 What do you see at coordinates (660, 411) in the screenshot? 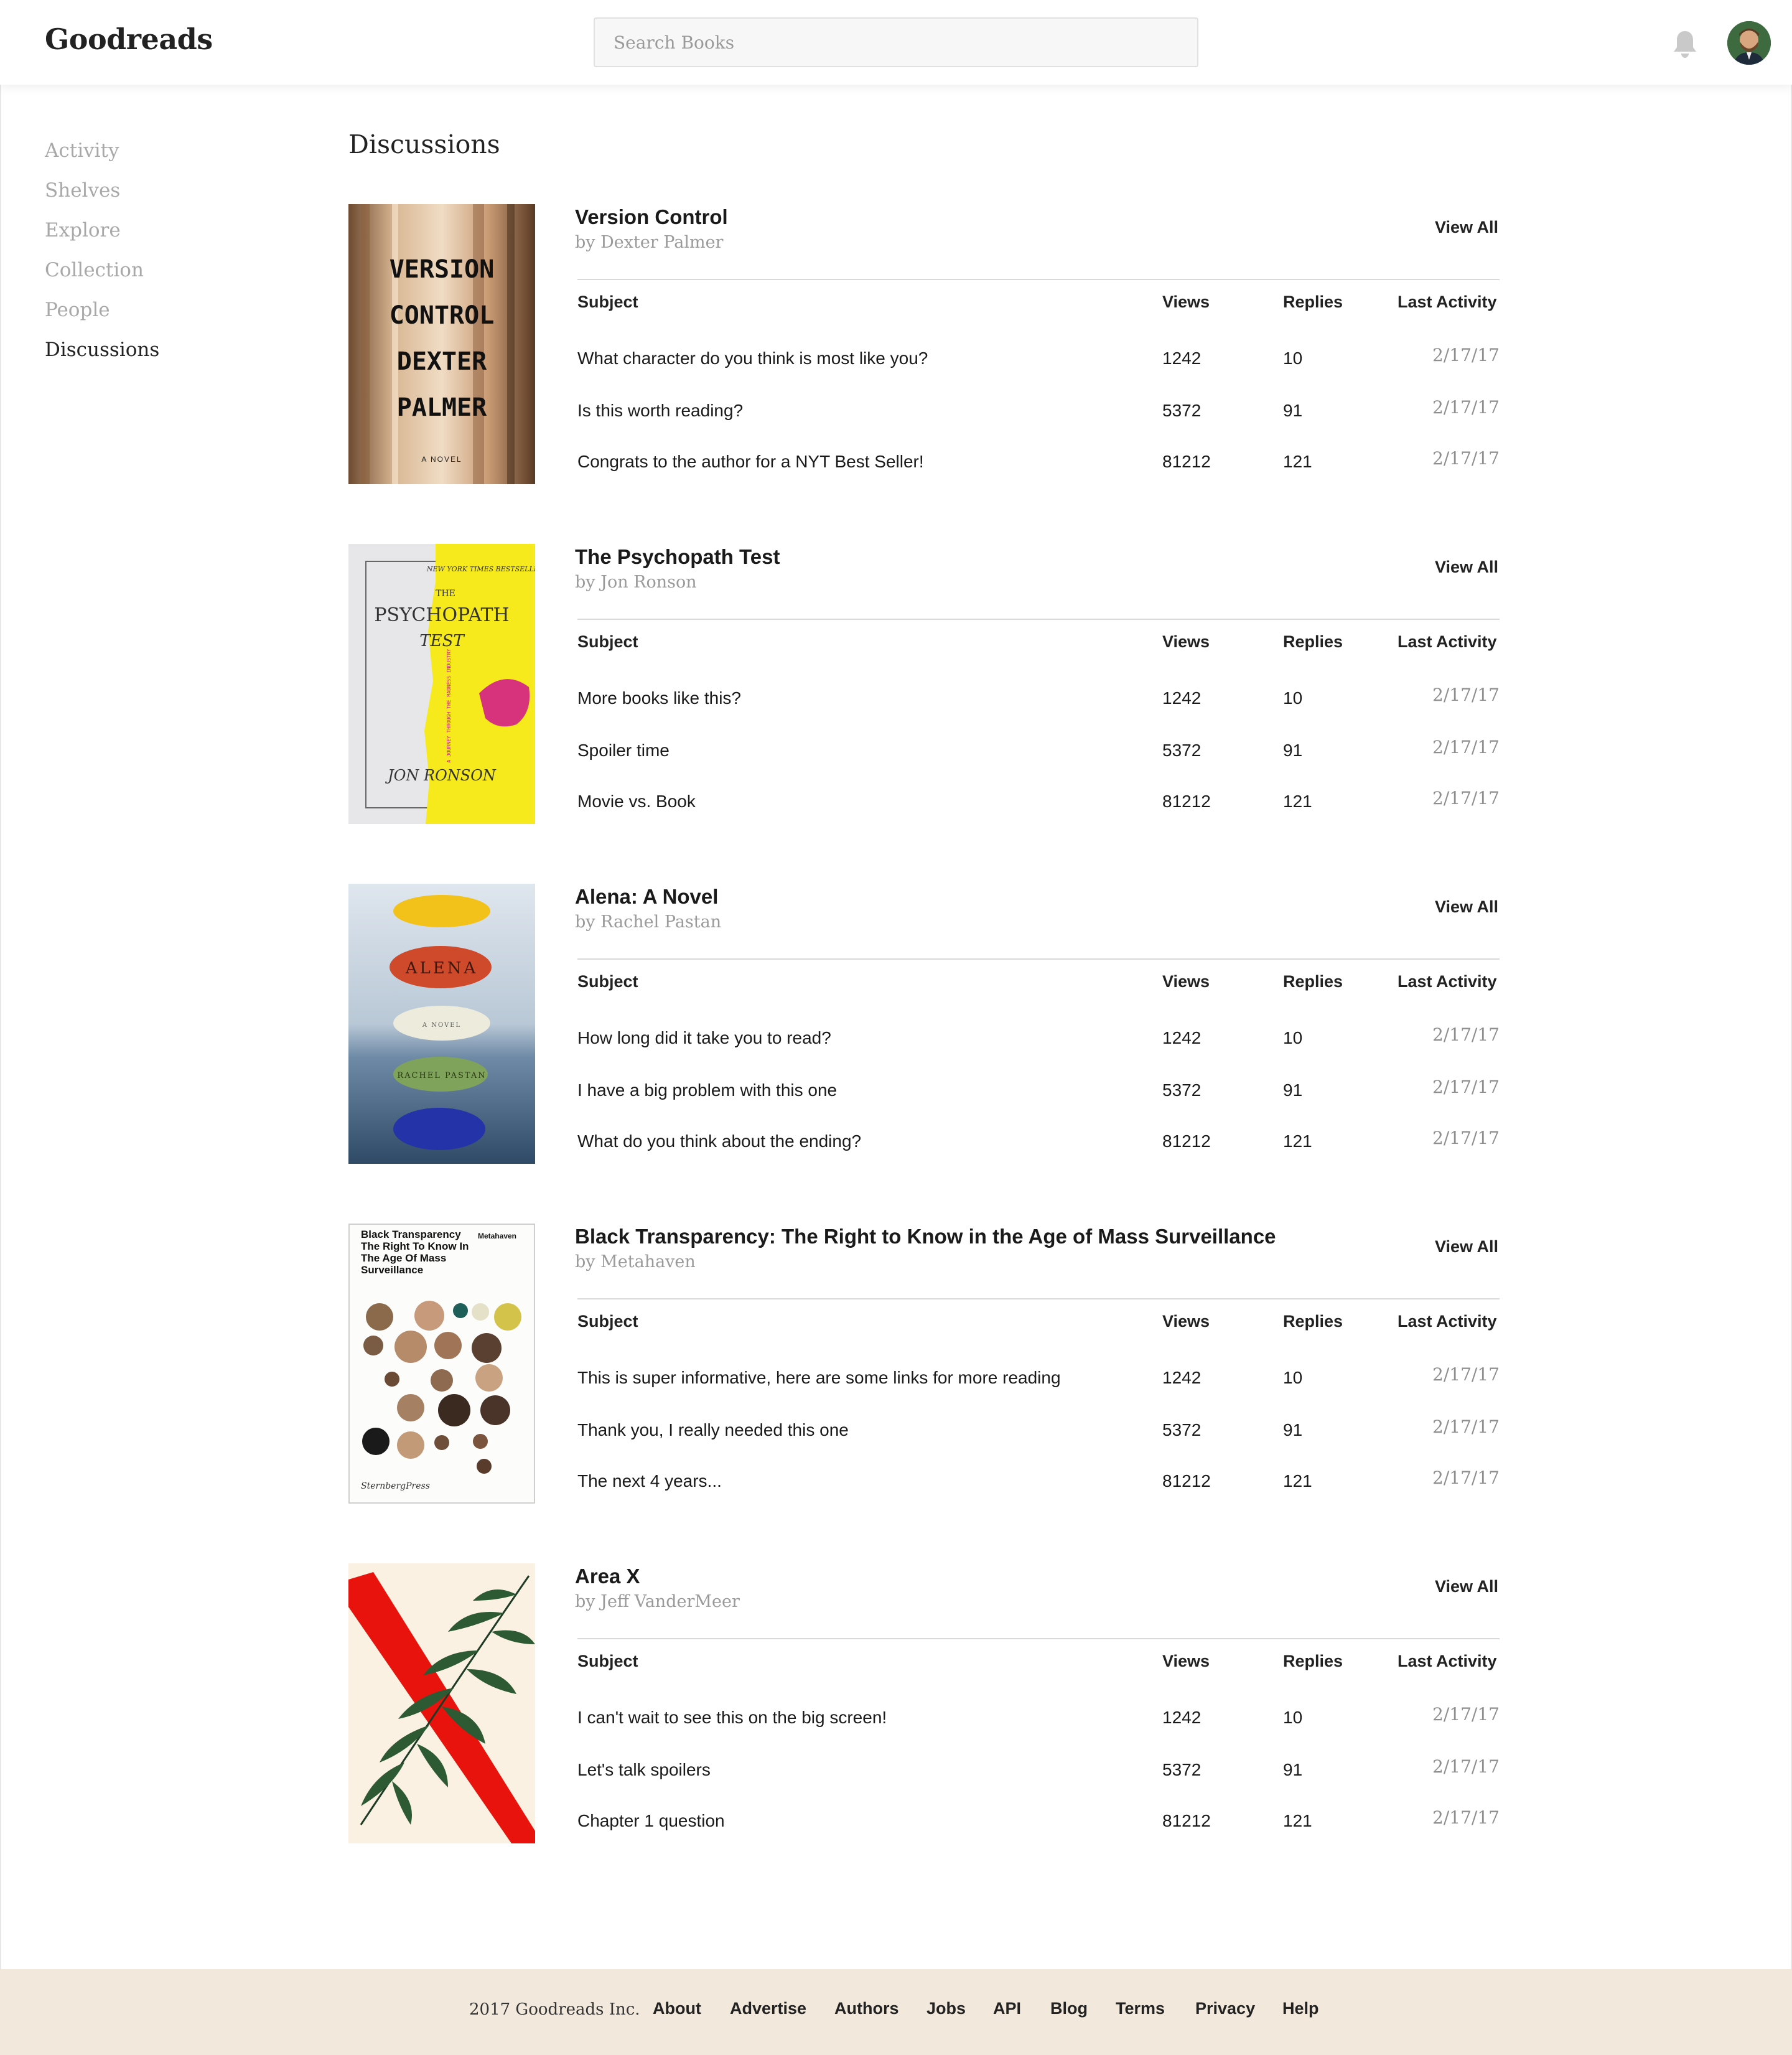
I see `thread-subject: Is this worth reading?` at bounding box center [660, 411].